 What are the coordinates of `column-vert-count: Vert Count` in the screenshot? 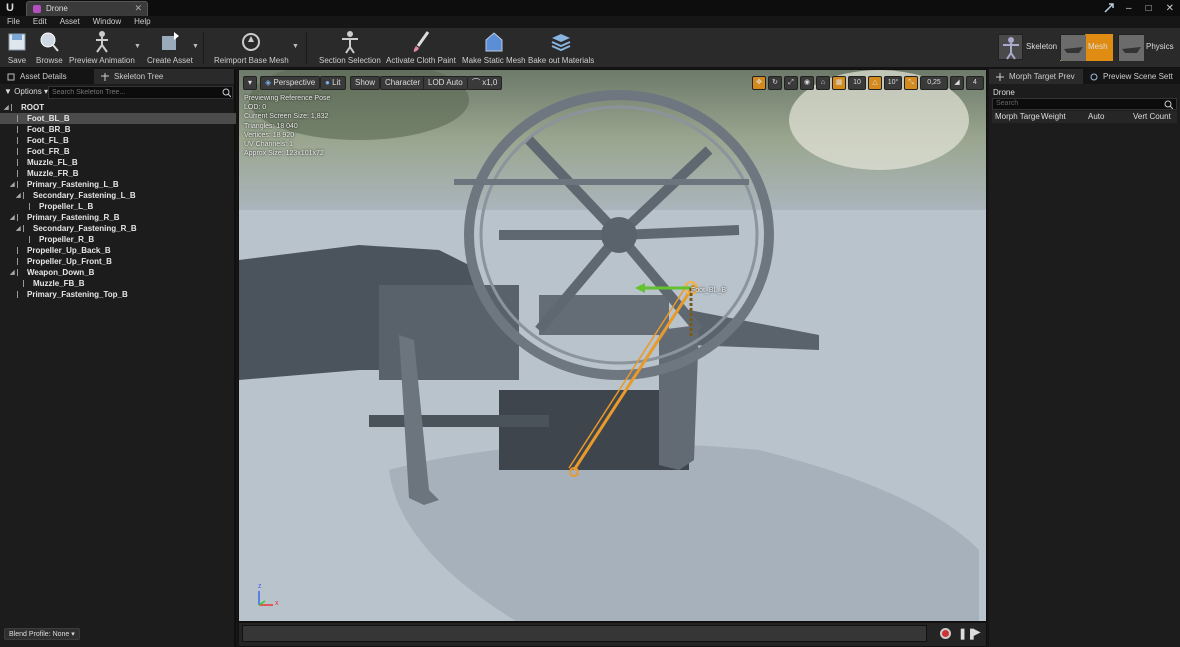 It's located at (1152, 116).